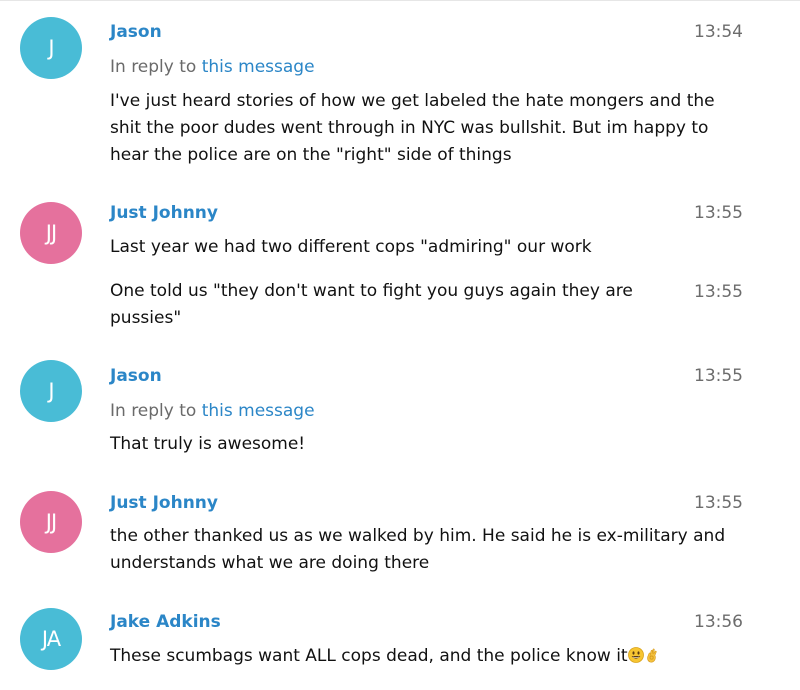 The width and height of the screenshot is (800, 690). Describe the element at coordinates (208, 444) in the screenshot. I see `message-text: That truly is awesome!` at that location.